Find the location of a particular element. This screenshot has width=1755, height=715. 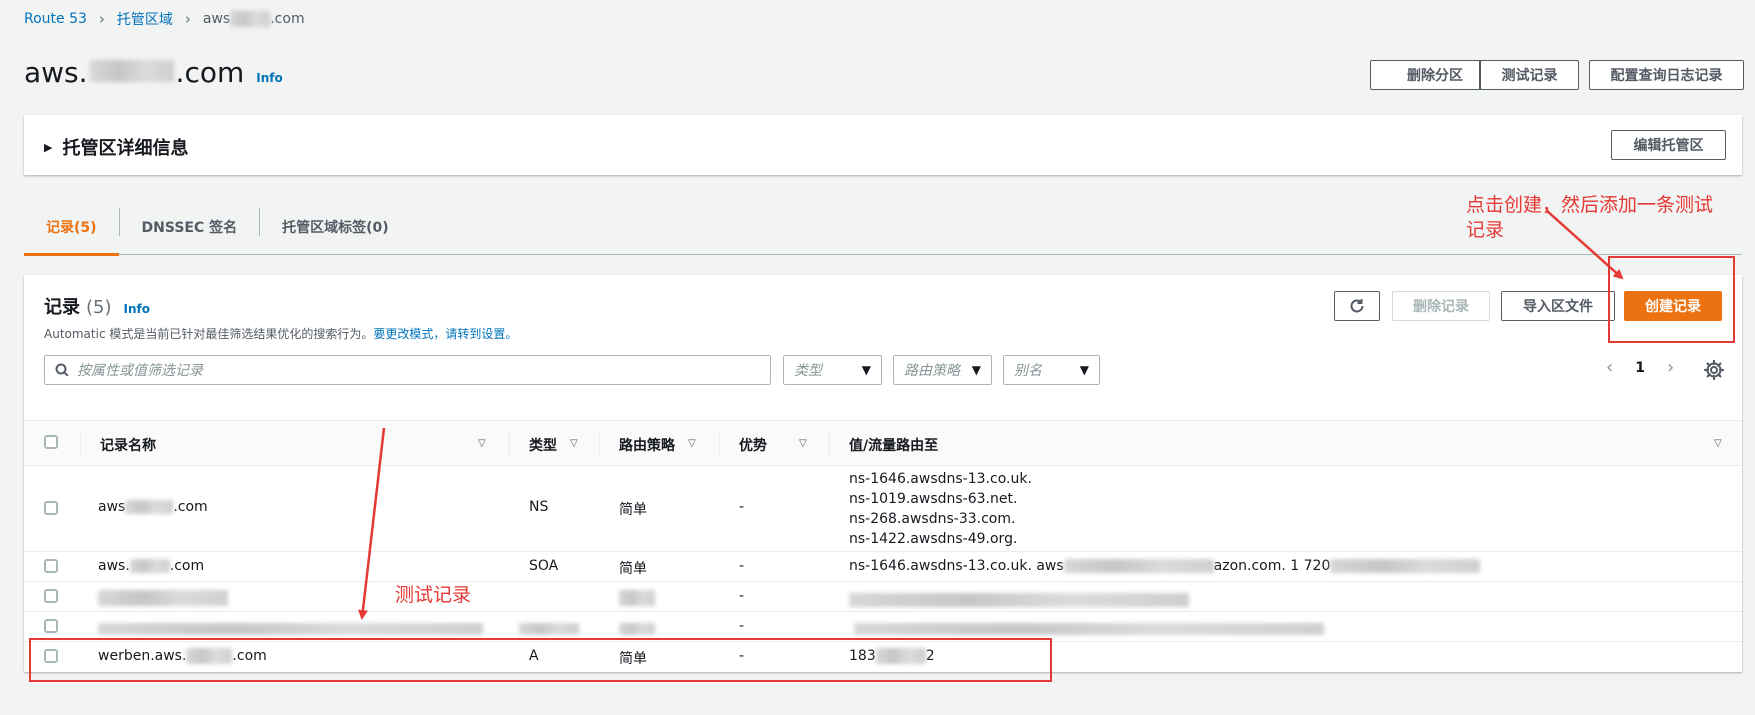

record-value-mid: azon.com. 1 720 is located at coordinates (1272, 566).